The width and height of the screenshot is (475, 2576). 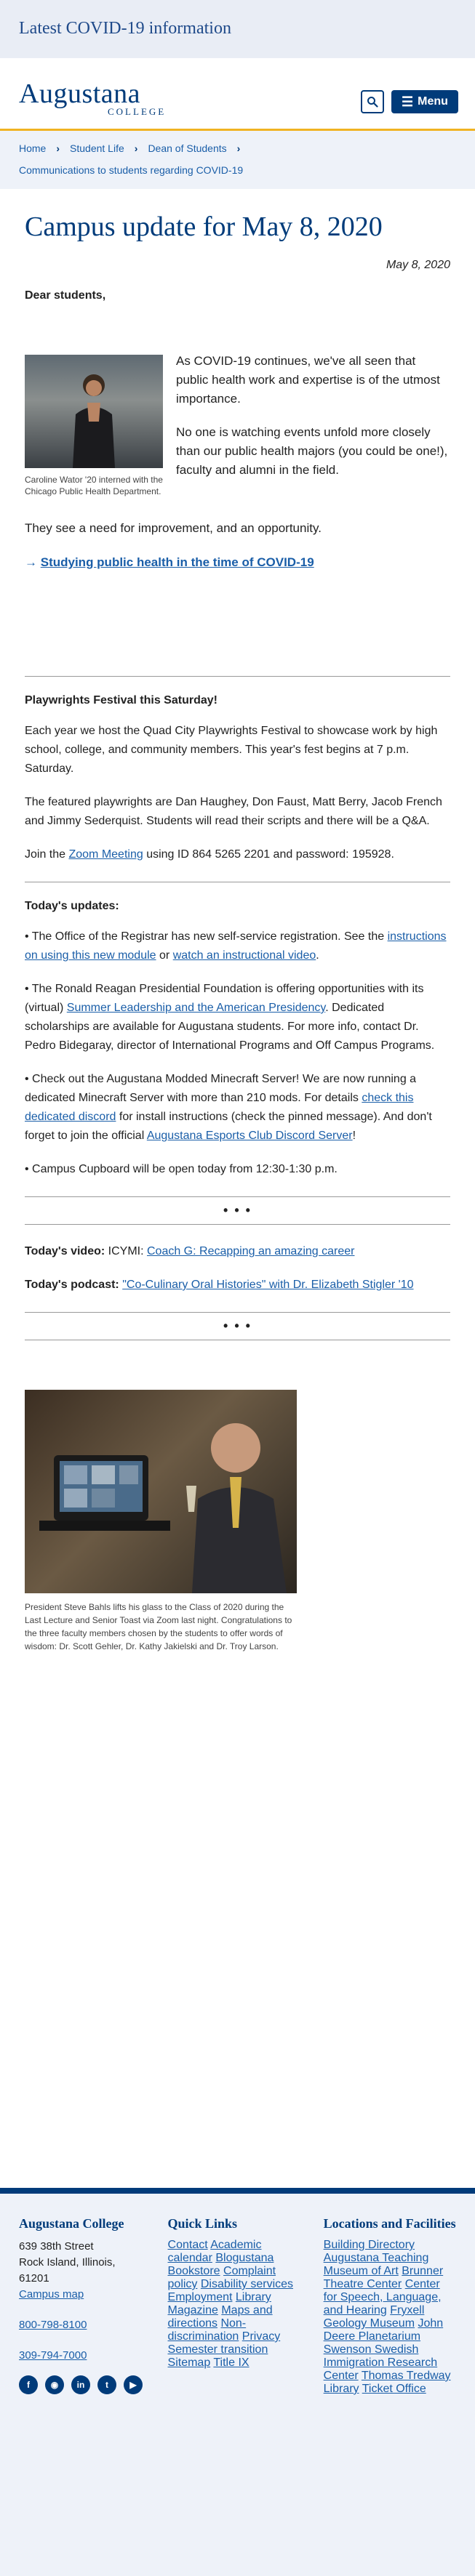 I want to click on esports-discord-link: Augustana Esports Club Discord Server, so click(x=250, y=1136).